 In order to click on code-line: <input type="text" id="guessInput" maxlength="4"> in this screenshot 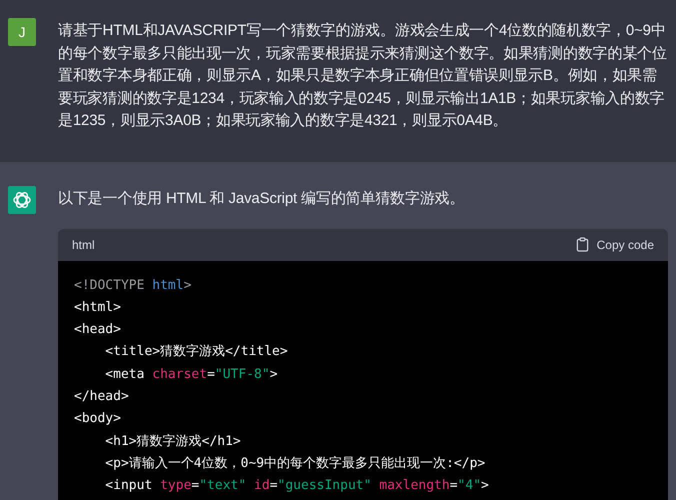, I will do `click(296, 486)`.